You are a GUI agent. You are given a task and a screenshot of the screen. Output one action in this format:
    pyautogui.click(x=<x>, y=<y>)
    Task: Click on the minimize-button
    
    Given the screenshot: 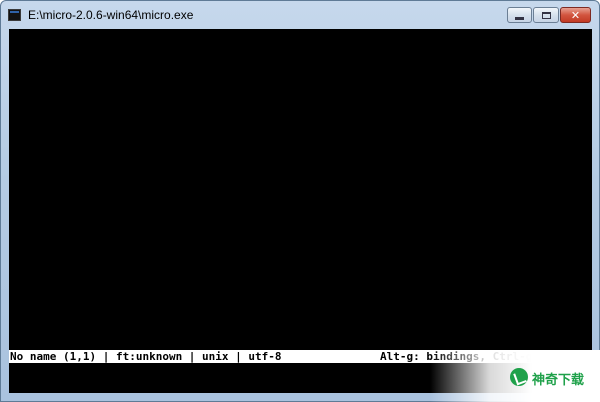 What is the action you would take?
    pyautogui.click(x=519, y=15)
    